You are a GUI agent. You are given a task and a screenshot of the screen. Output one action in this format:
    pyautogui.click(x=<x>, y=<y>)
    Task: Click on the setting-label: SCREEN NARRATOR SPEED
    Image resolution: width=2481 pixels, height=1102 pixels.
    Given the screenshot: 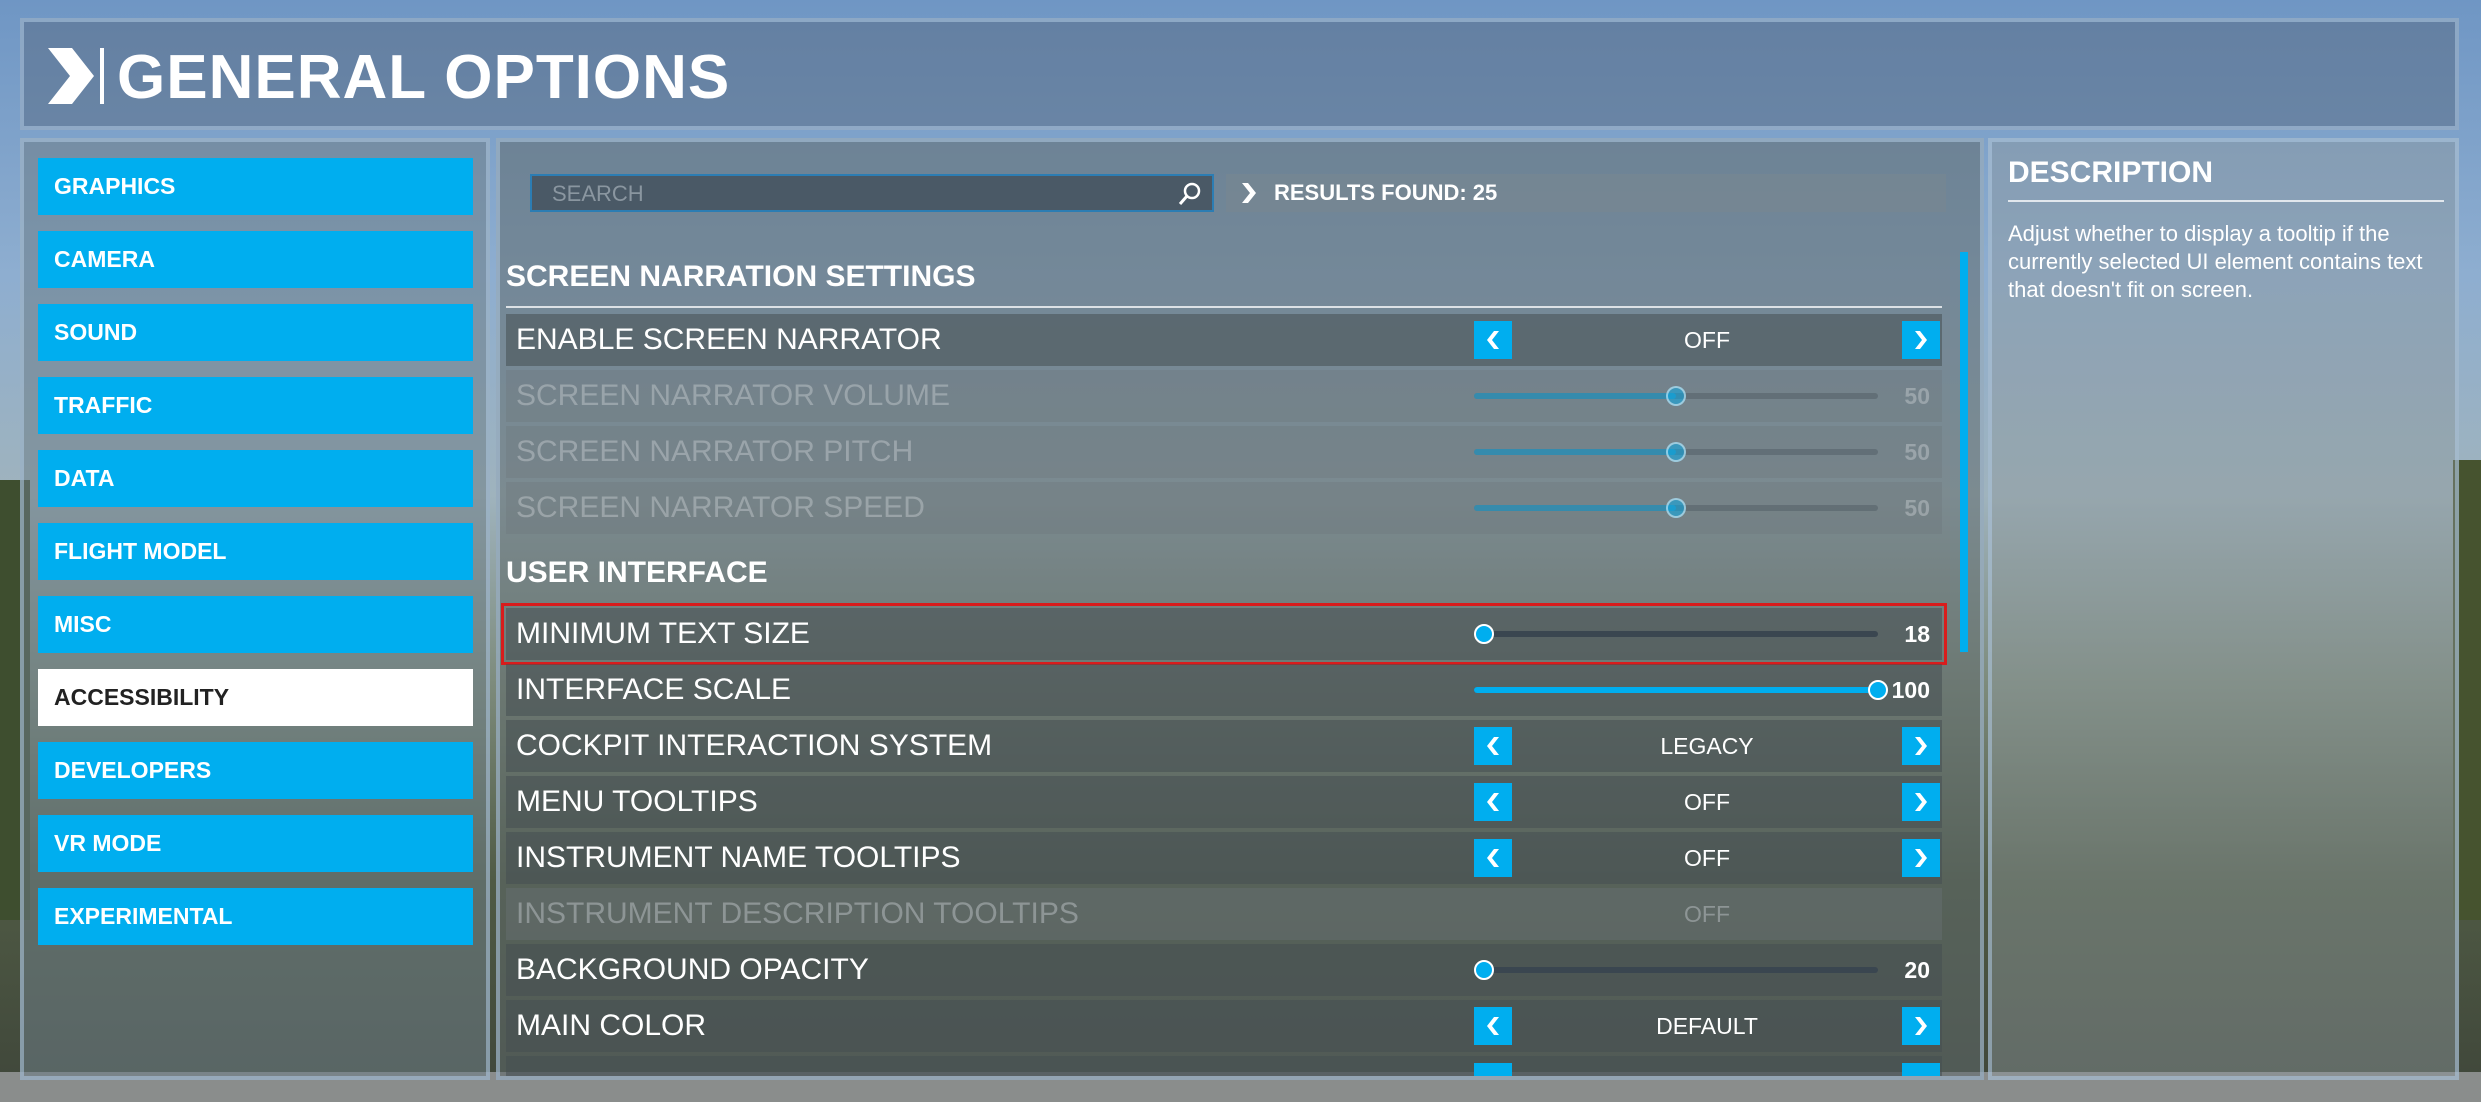 What is the action you would take?
    pyautogui.click(x=720, y=507)
    